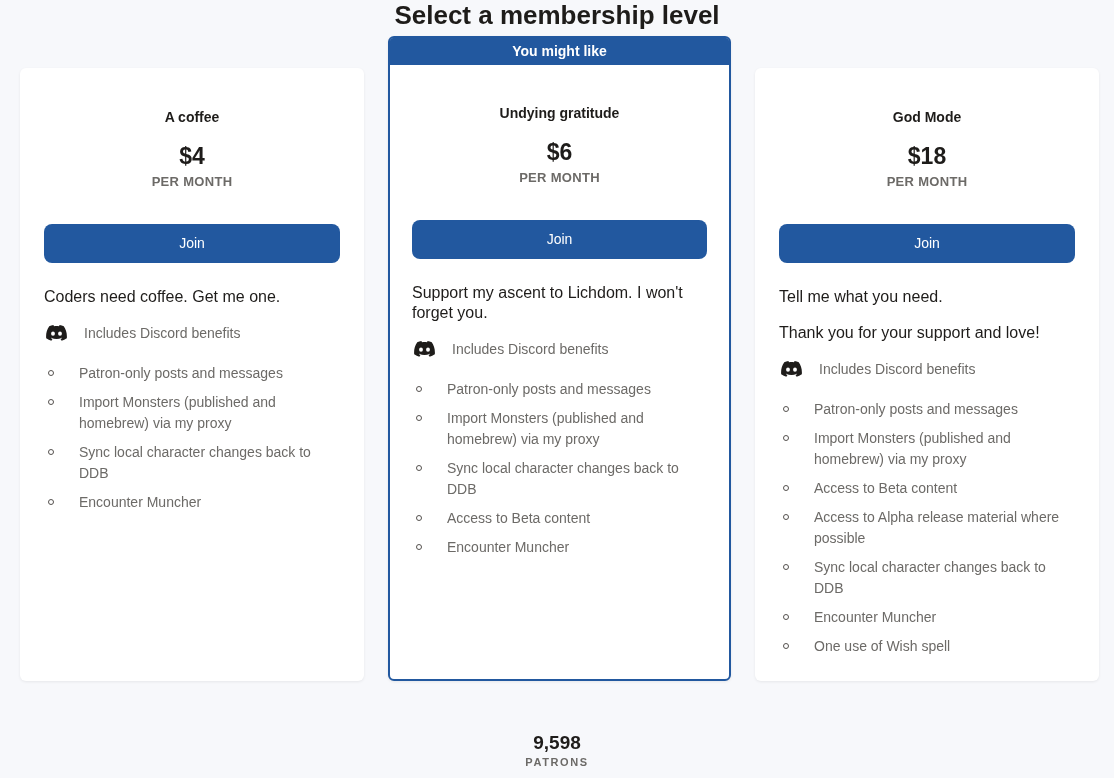 This screenshot has width=1114, height=778. I want to click on tier-description: Thank you for your support and love!, so click(910, 333).